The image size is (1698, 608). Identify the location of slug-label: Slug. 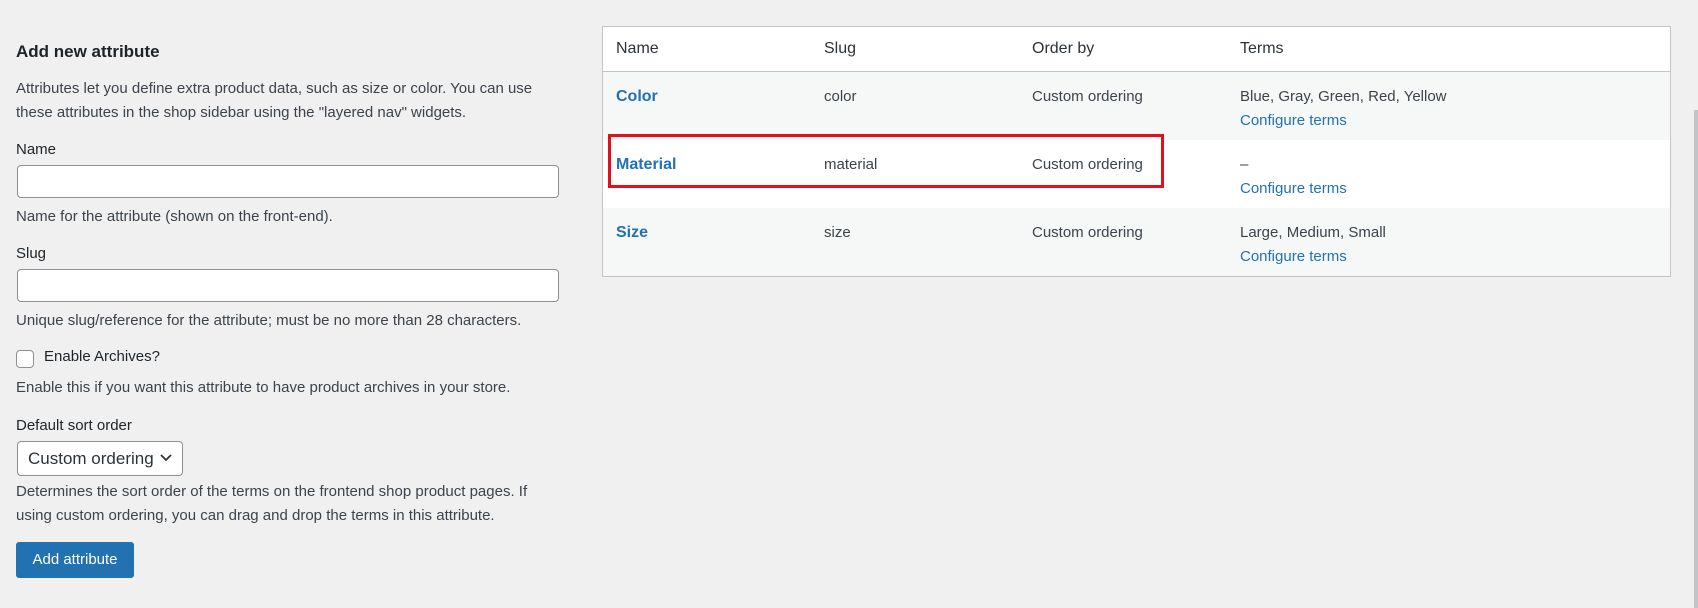
(31, 253).